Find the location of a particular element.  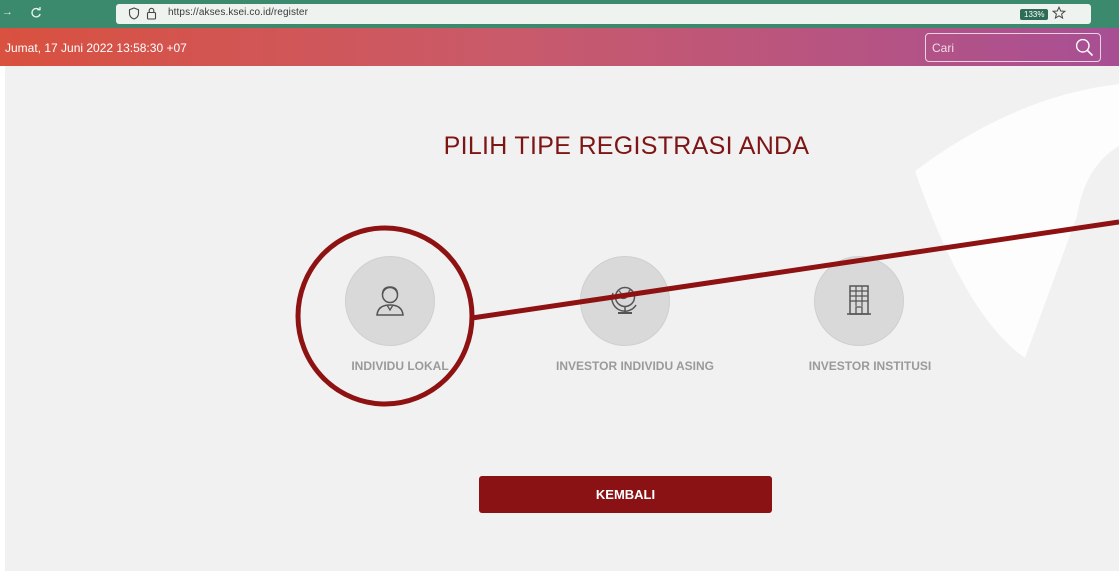

reload-icon is located at coordinates (36, 13).